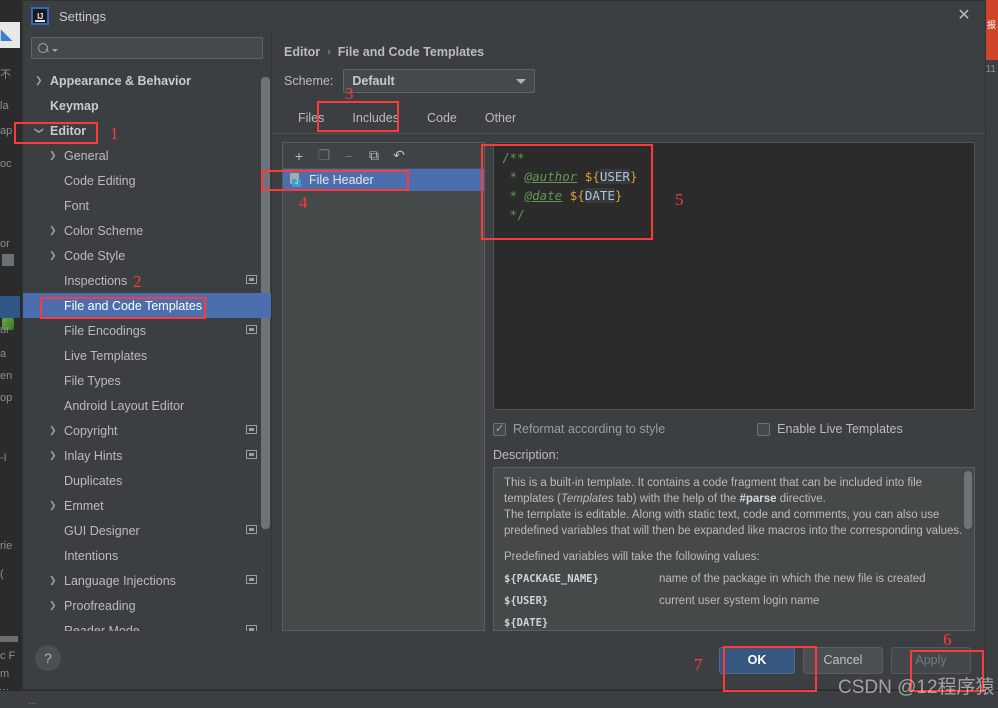 Image resolution: width=998 pixels, height=708 pixels. What do you see at coordinates (801, 499) in the screenshot?
I see `desc-p1-c: directive.` at bounding box center [801, 499].